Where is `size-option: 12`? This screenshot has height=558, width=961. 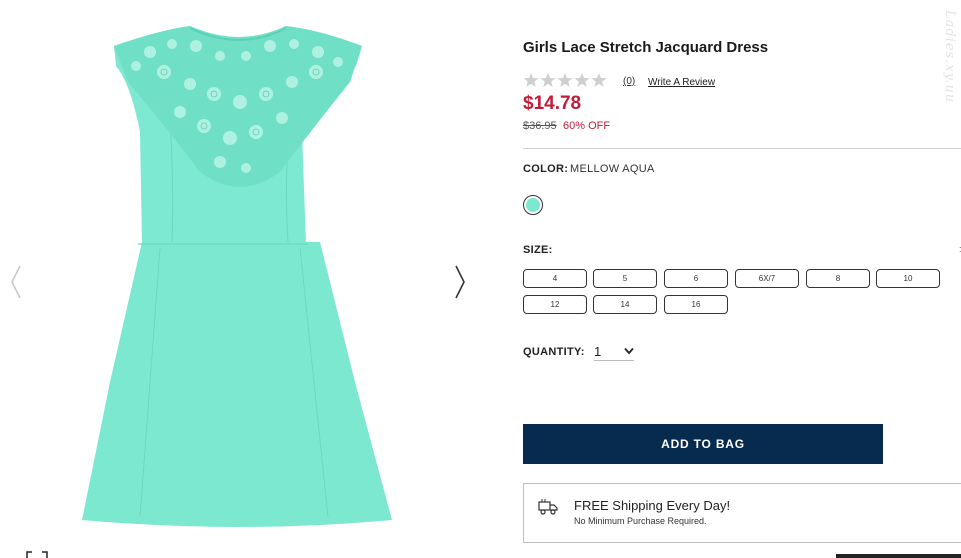 size-option: 12 is located at coordinates (555, 304).